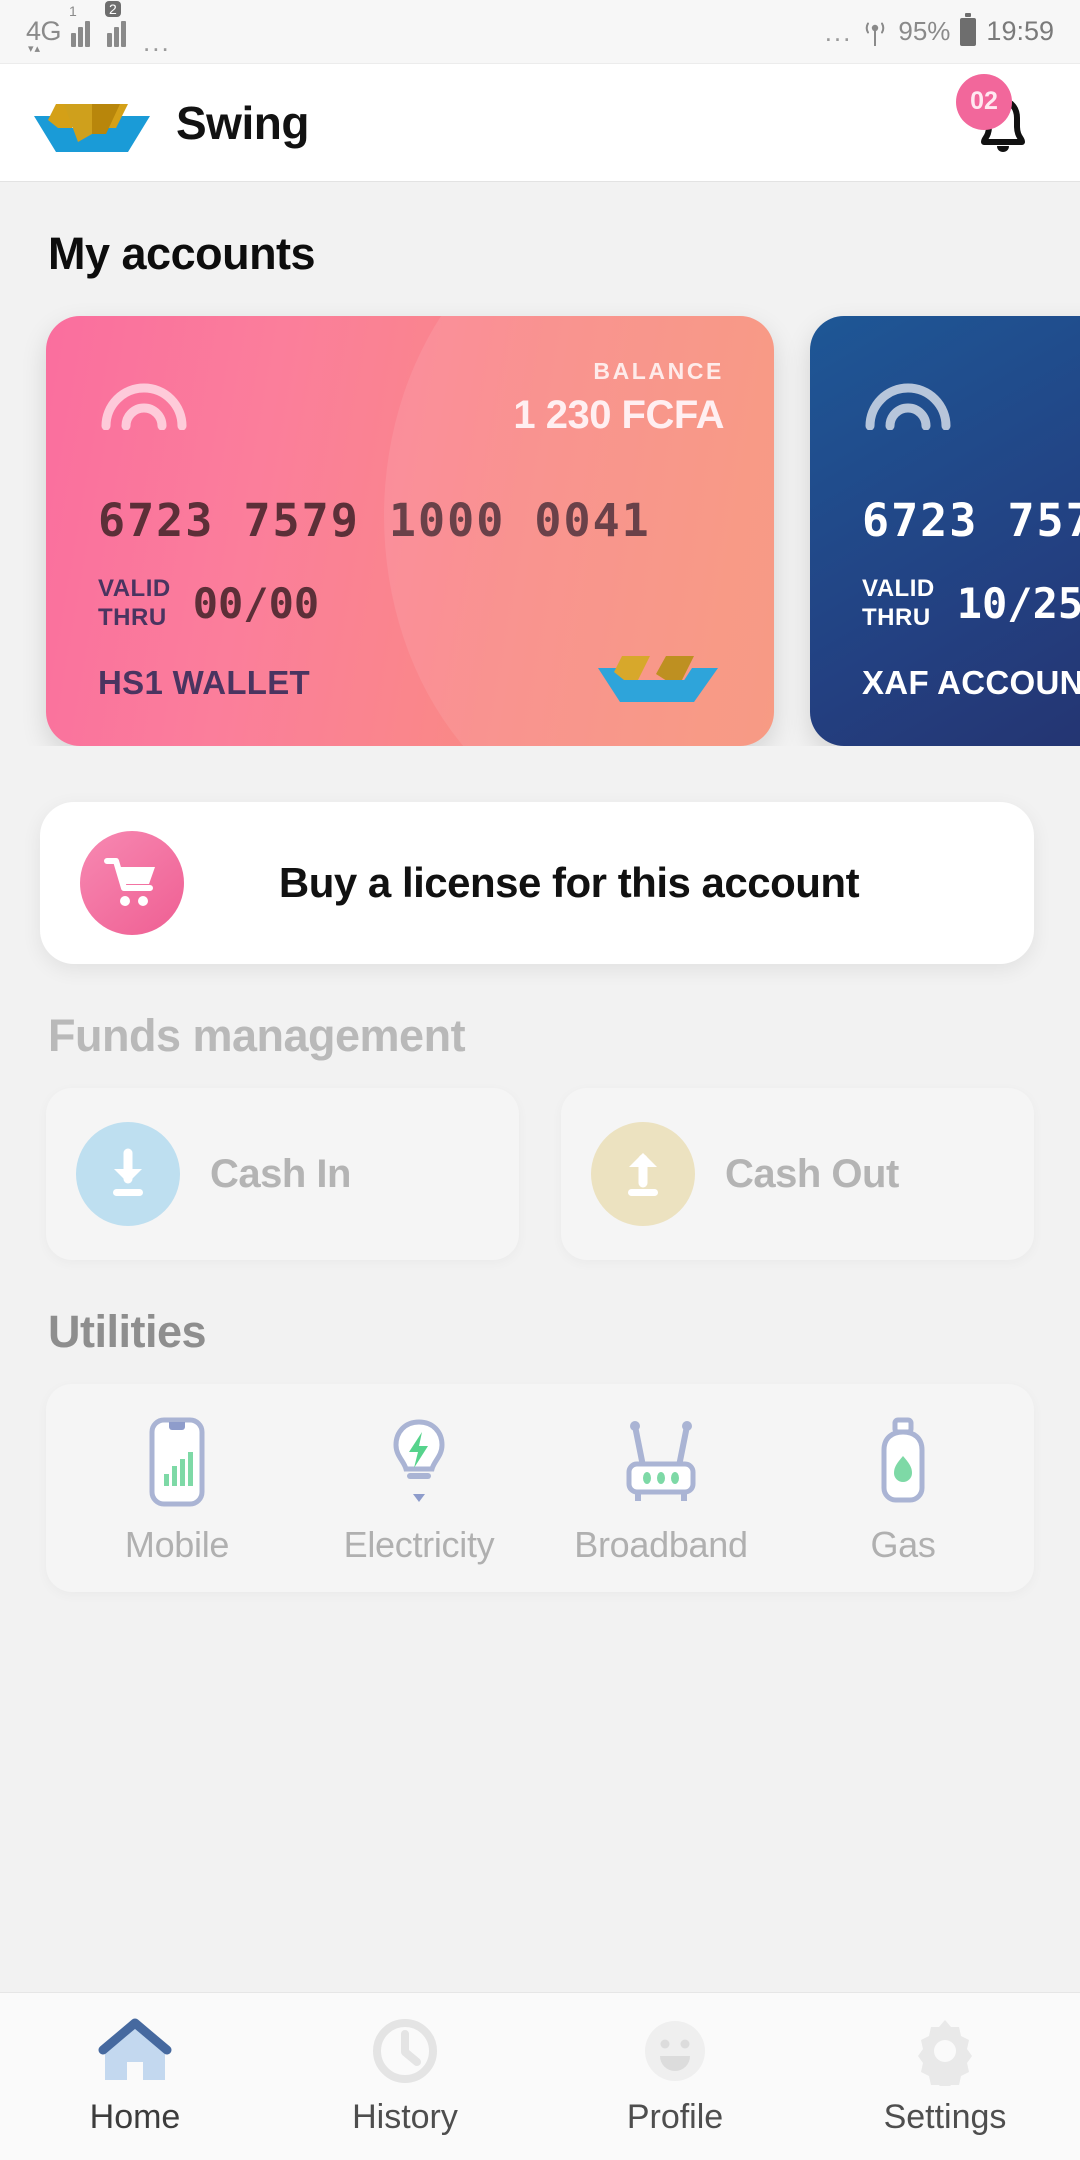  I want to click on utilities-row: Mobile Electricity Broadband Gas, so click(540, 1488).